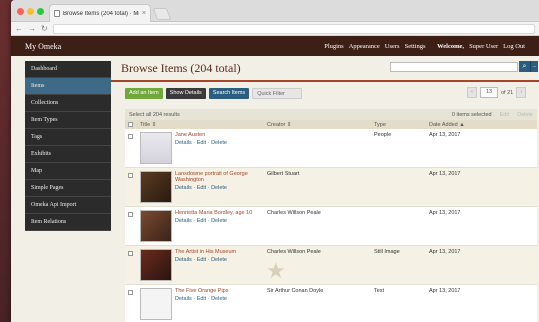 The height and width of the screenshot is (322, 539). Describe the element at coordinates (524, 66) in the screenshot. I see `search-icon: ⌕` at that location.